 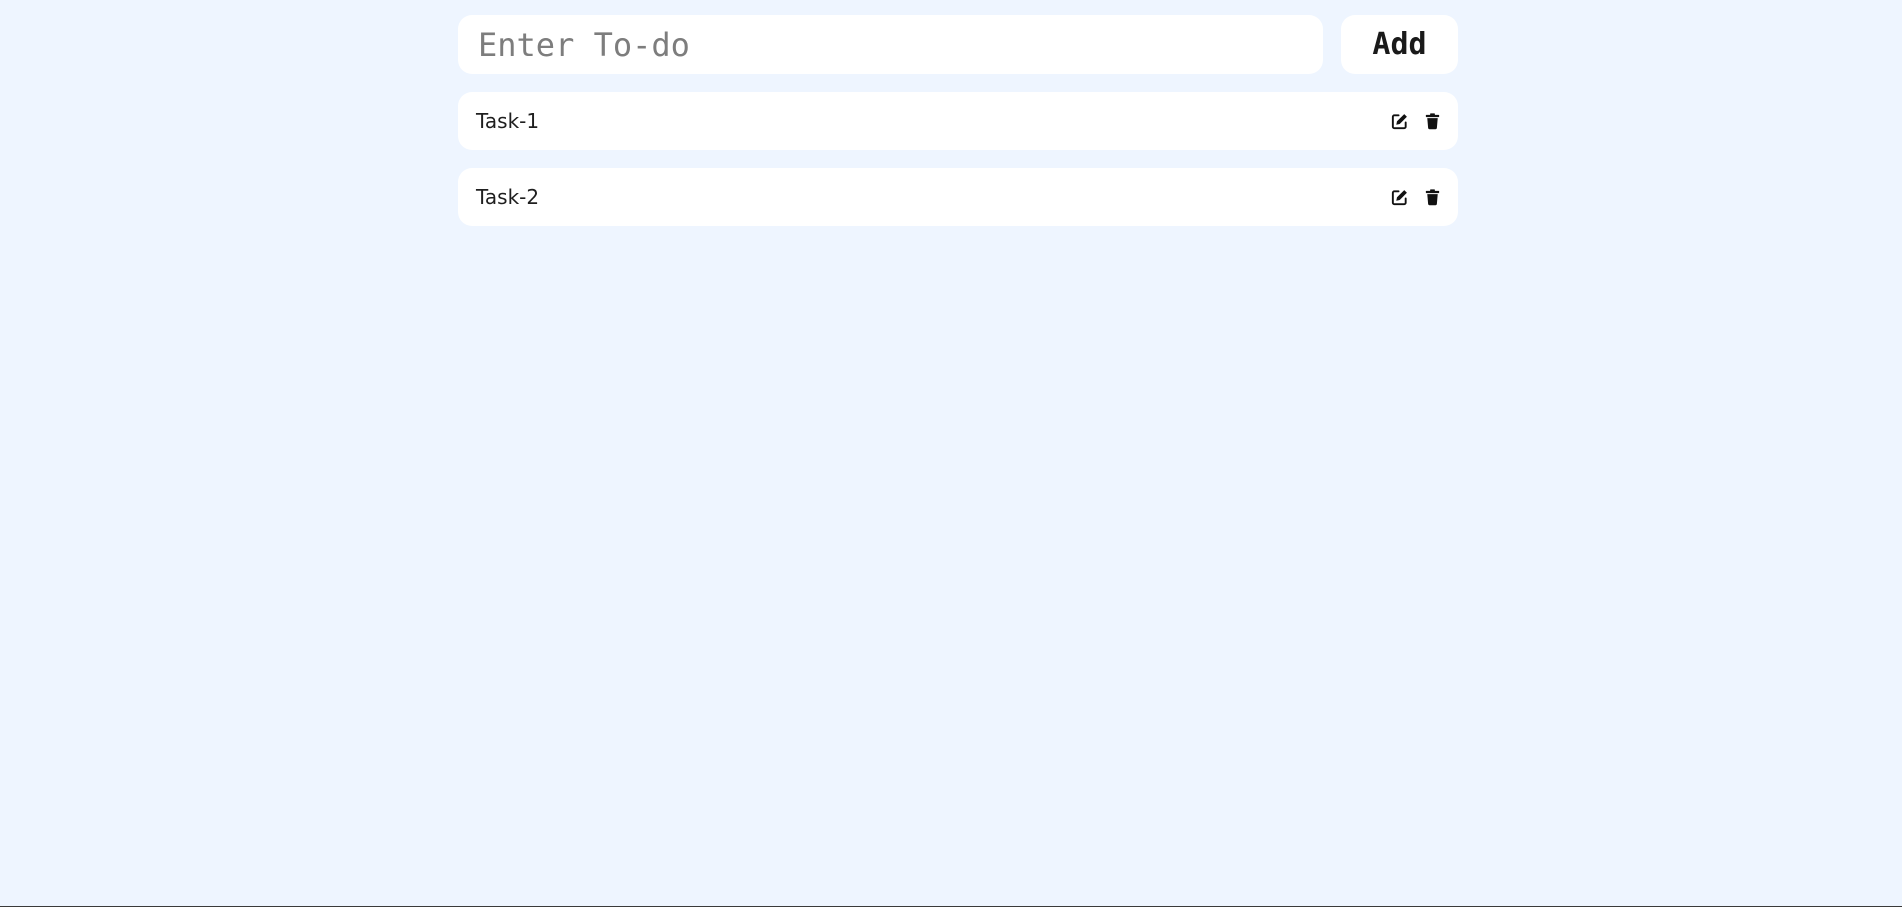 I want to click on add-button: Add, so click(x=1399, y=44).